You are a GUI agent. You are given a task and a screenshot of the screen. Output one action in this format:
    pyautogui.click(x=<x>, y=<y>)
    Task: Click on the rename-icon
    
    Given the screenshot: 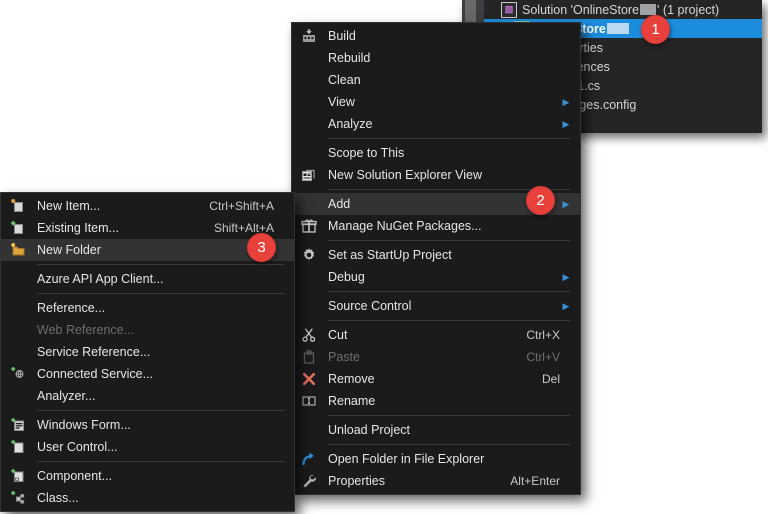 What is the action you would take?
    pyautogui.click(x=309, y=401)
    